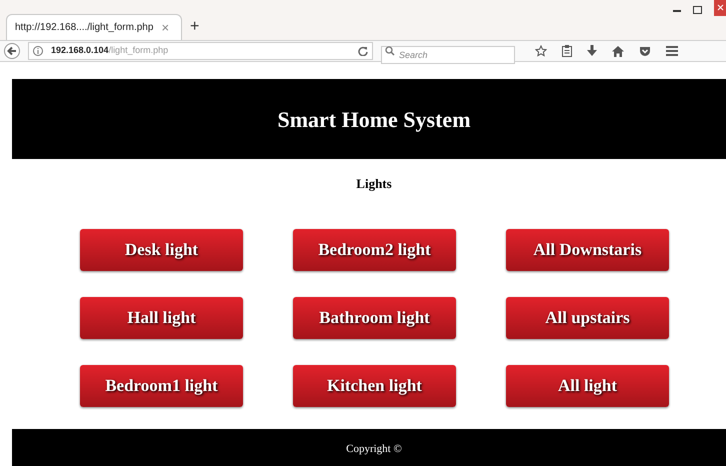 This screenshot has height=466, width=726. What do you see at coordinates (373, 184) in the screenshot?
I see `section-heading: Lights` at bounding box center [373, 184].